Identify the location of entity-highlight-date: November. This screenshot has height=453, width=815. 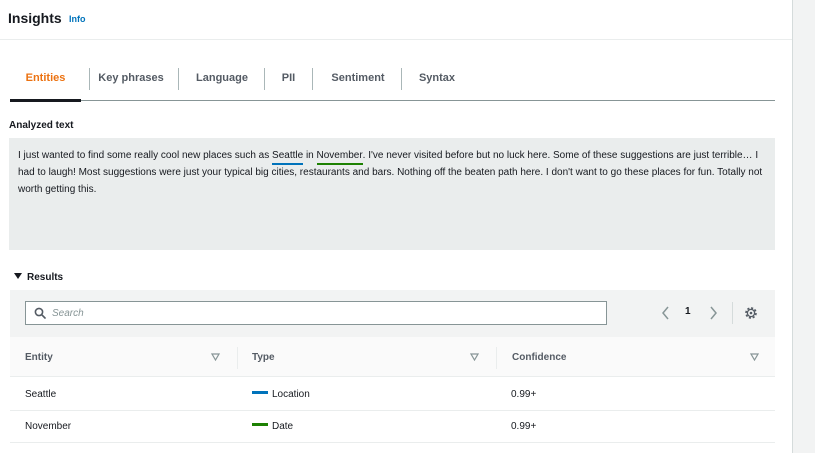
(339, 157).